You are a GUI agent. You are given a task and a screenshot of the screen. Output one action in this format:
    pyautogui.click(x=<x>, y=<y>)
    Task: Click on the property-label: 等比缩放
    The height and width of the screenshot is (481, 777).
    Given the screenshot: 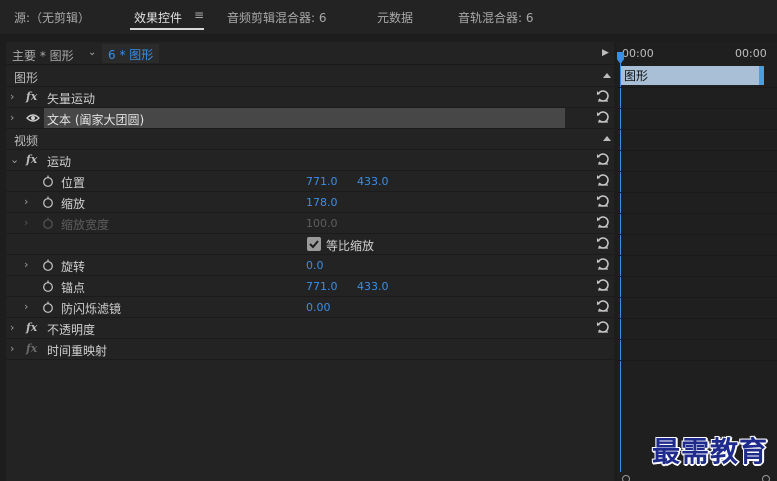 What is the action you would take?
    pyautogui.click(x=350, y=246)
    